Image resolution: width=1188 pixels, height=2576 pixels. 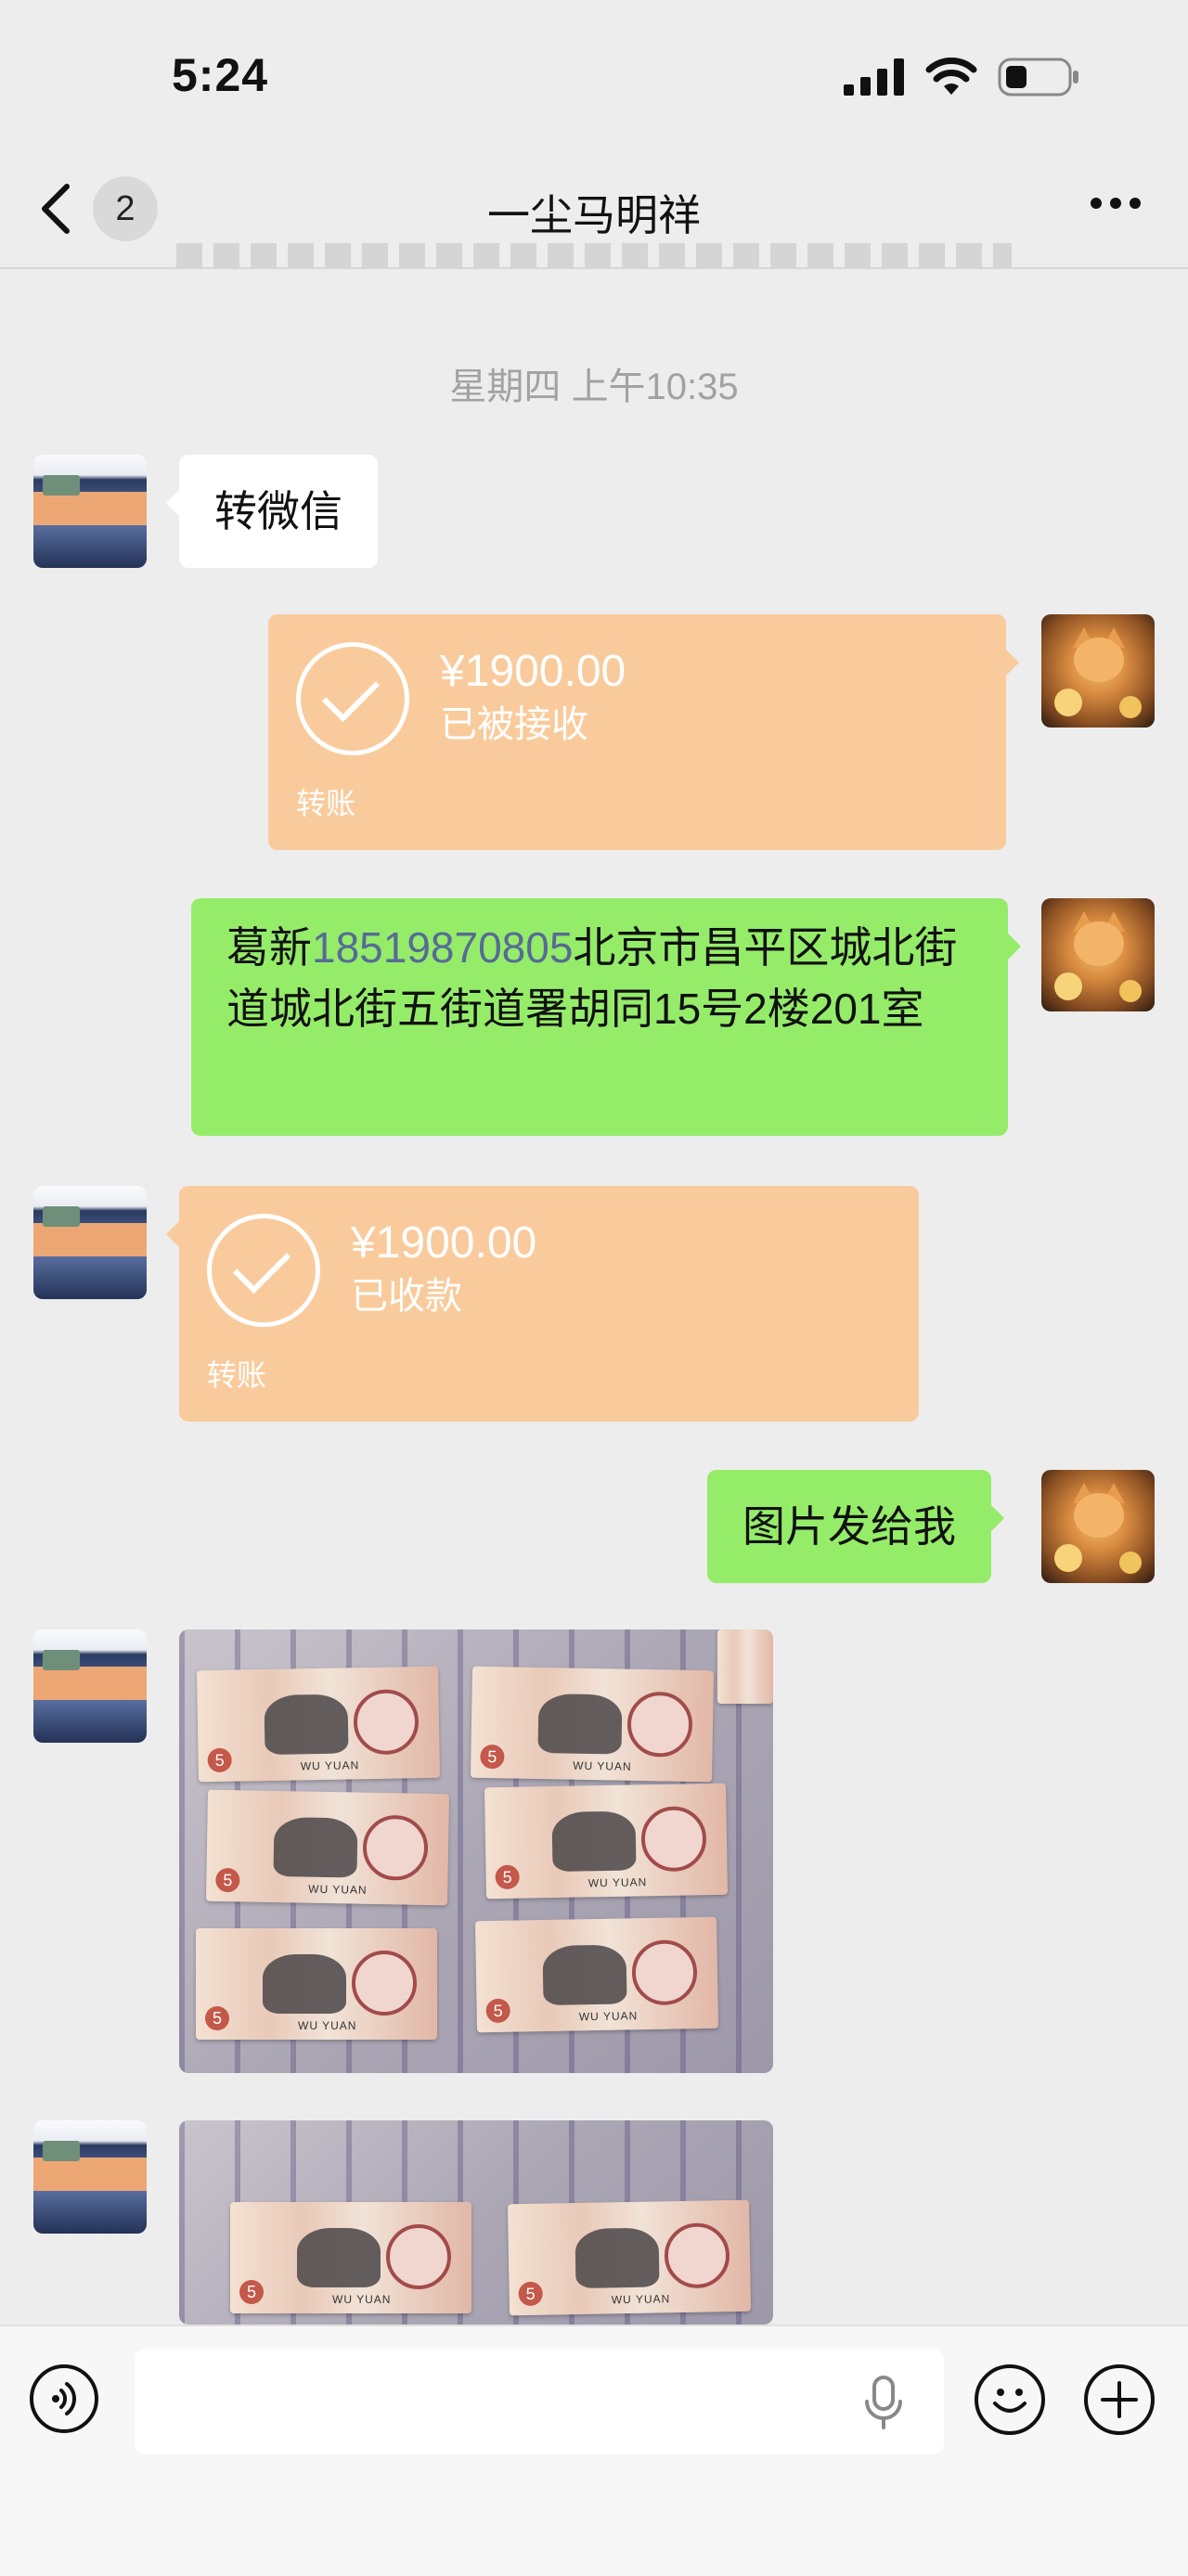 What do you see at coordinates (220, 75) in the screenshot?
I see `status-time: 5:24` at bounding box center [220, 75].